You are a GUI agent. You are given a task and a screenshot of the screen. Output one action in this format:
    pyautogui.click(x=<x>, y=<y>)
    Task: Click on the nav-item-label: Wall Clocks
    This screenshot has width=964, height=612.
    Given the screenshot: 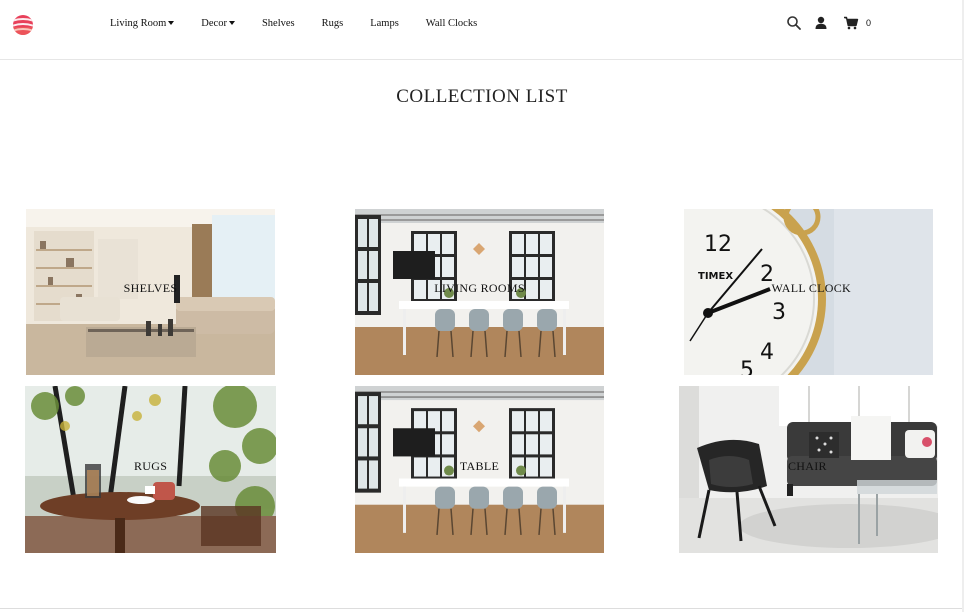 What is the action you would take?
    pyautogui.click(x=451, y=23)
    